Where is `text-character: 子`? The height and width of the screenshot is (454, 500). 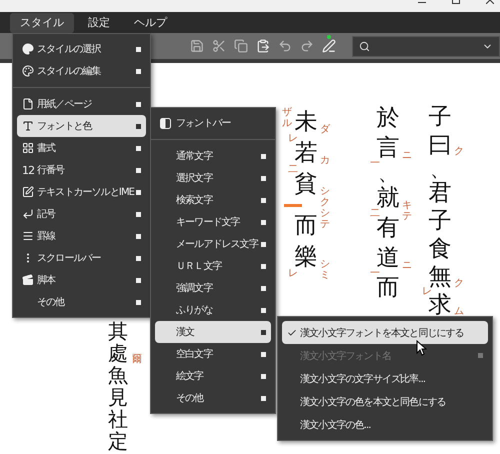
text-character: 子 is located at coordinates (440, 117).